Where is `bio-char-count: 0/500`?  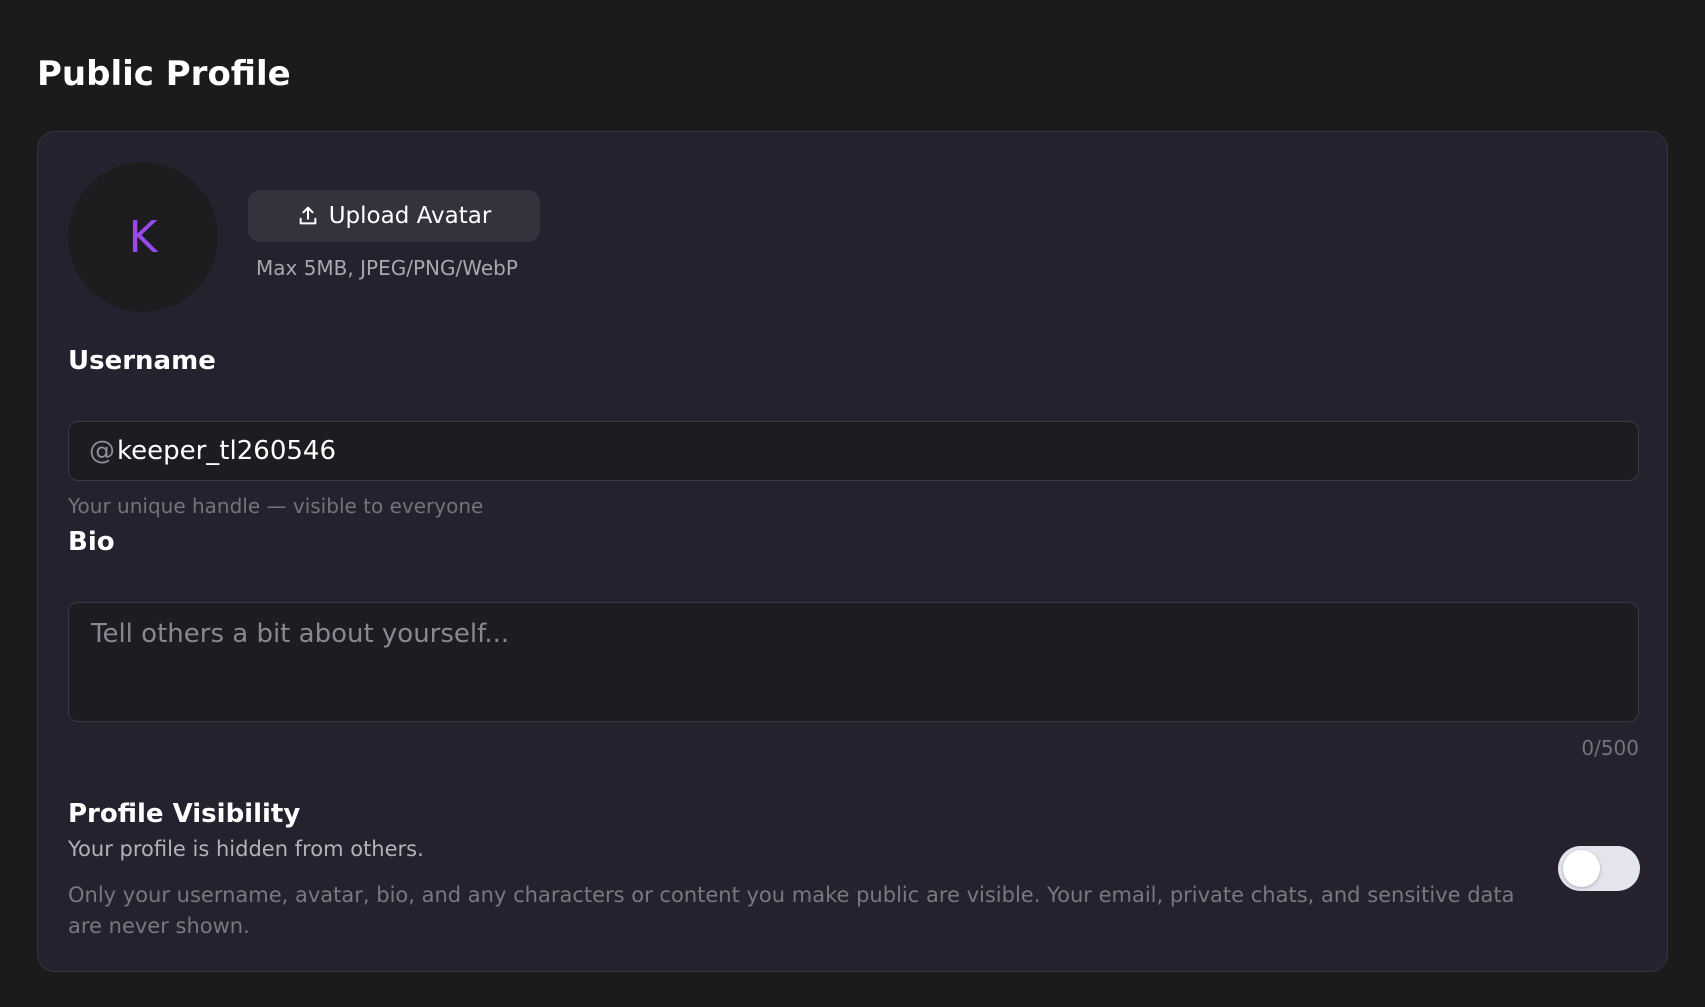 bio-char-count: 0/500 is located at coordinates (1610, 748).